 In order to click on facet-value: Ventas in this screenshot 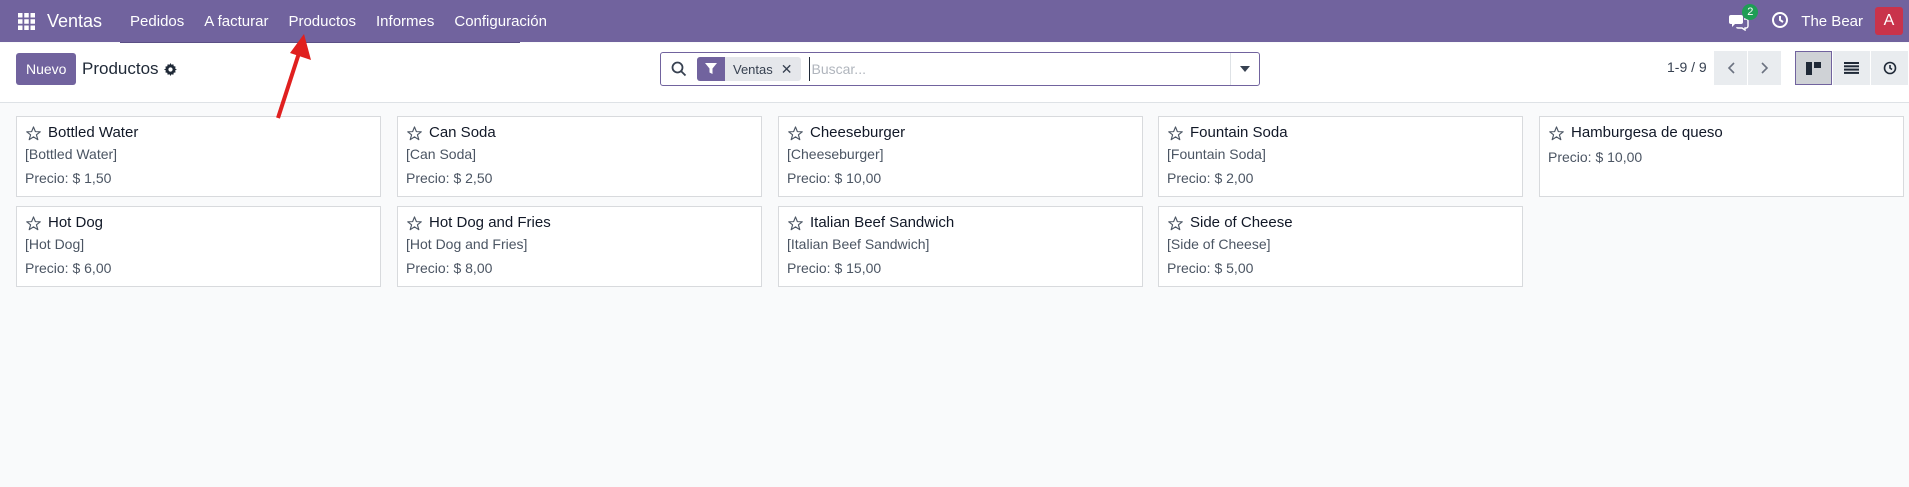, I will do `click(753, 69)`.